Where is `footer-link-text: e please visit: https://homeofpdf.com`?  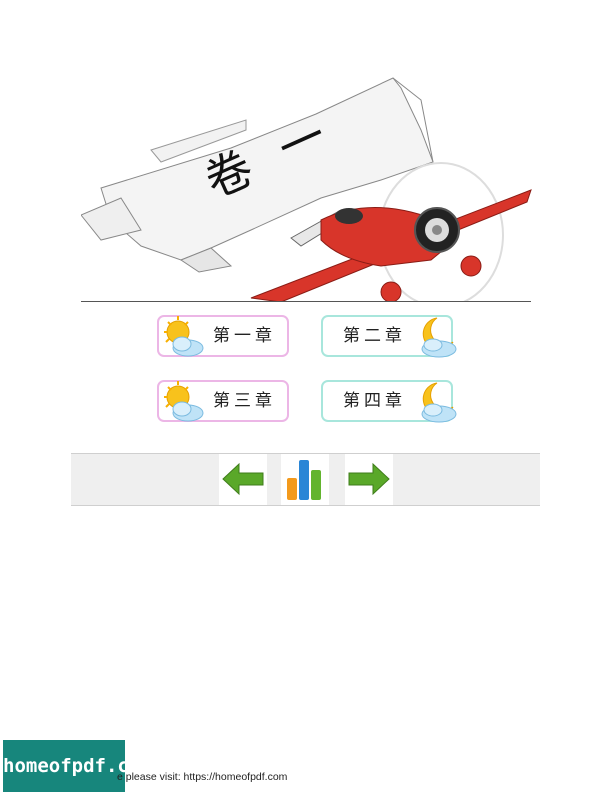
footer-link-text: e please visit: https://homeofpdf.com is located at coordinates (202, 777).